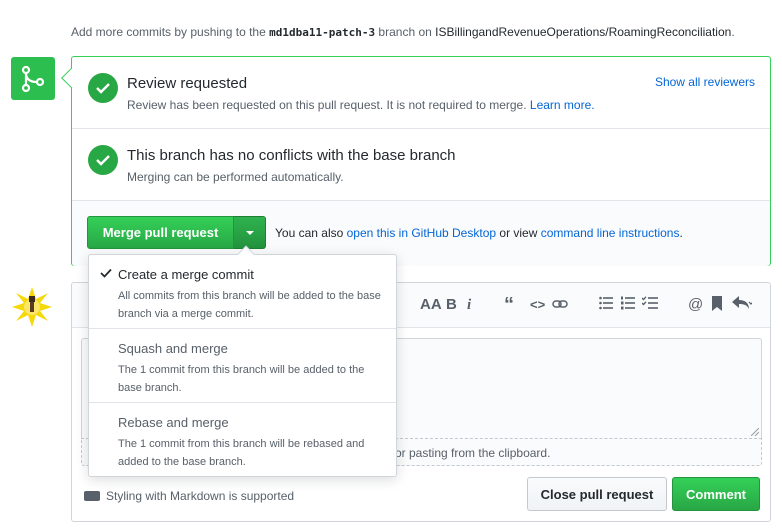  I want to click on branch-name: md1dba11-patch-3, so click(322, 32).